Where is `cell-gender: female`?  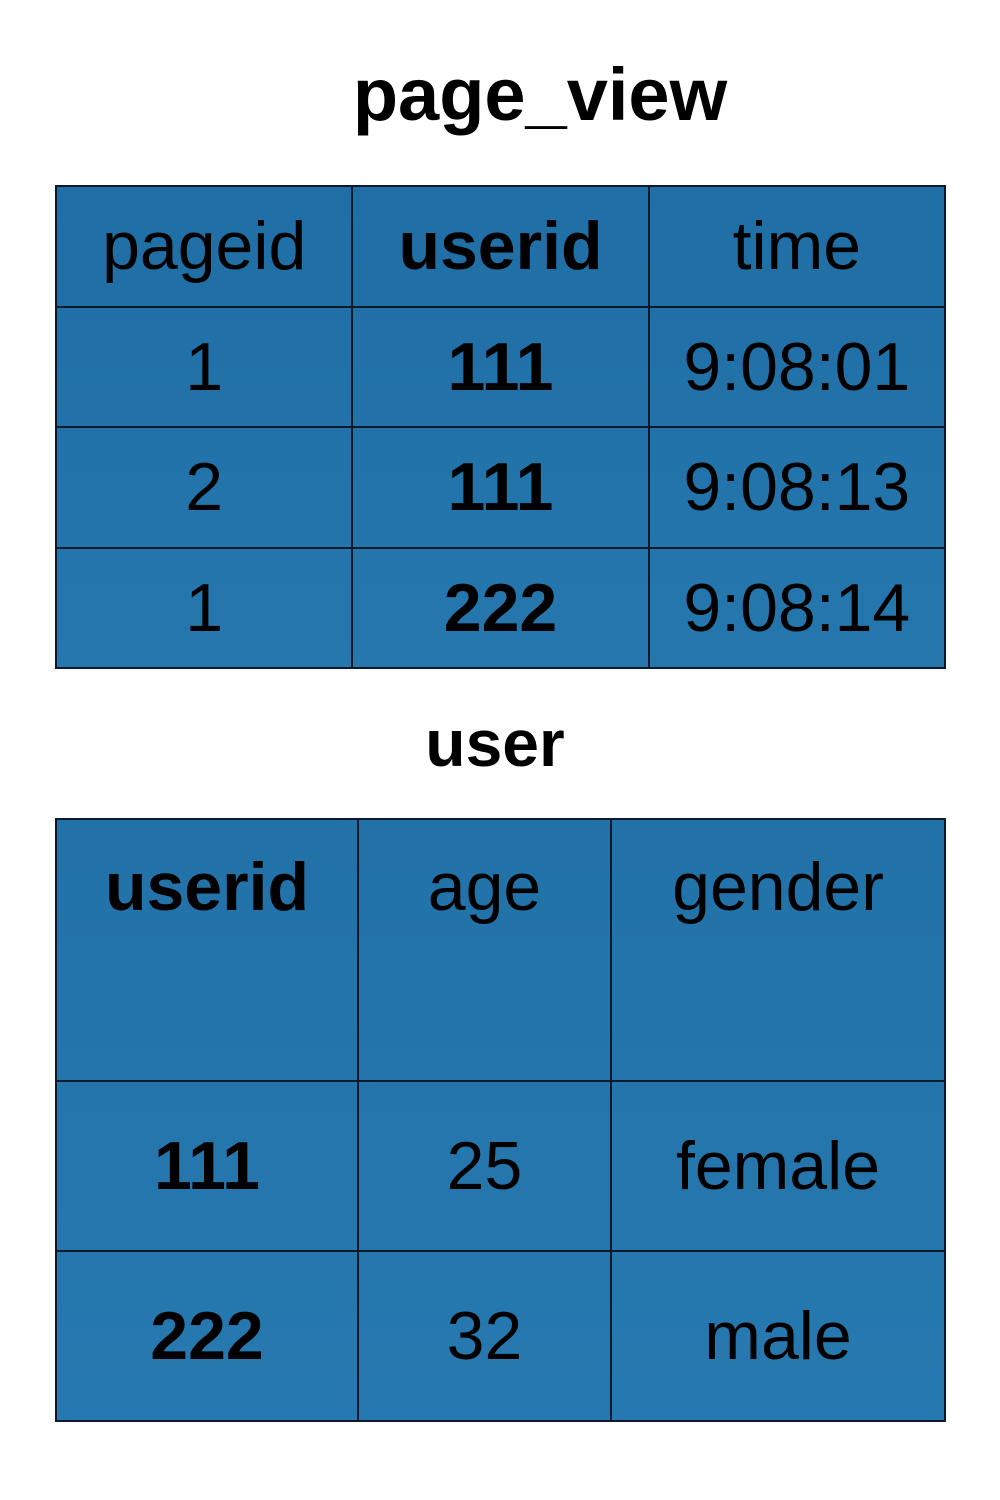
cell-gender: female is located at coordinates (778, 1166).